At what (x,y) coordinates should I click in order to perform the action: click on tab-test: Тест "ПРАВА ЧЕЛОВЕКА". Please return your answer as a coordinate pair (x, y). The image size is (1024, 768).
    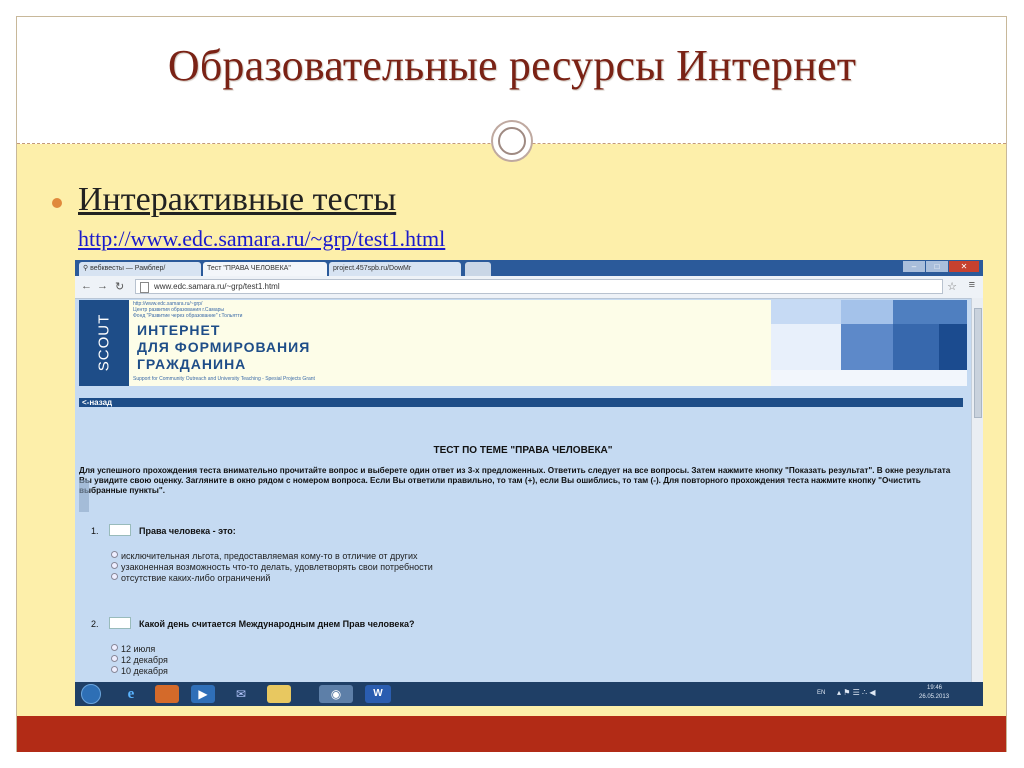
    Looking at the image, I should click on (265, 269).